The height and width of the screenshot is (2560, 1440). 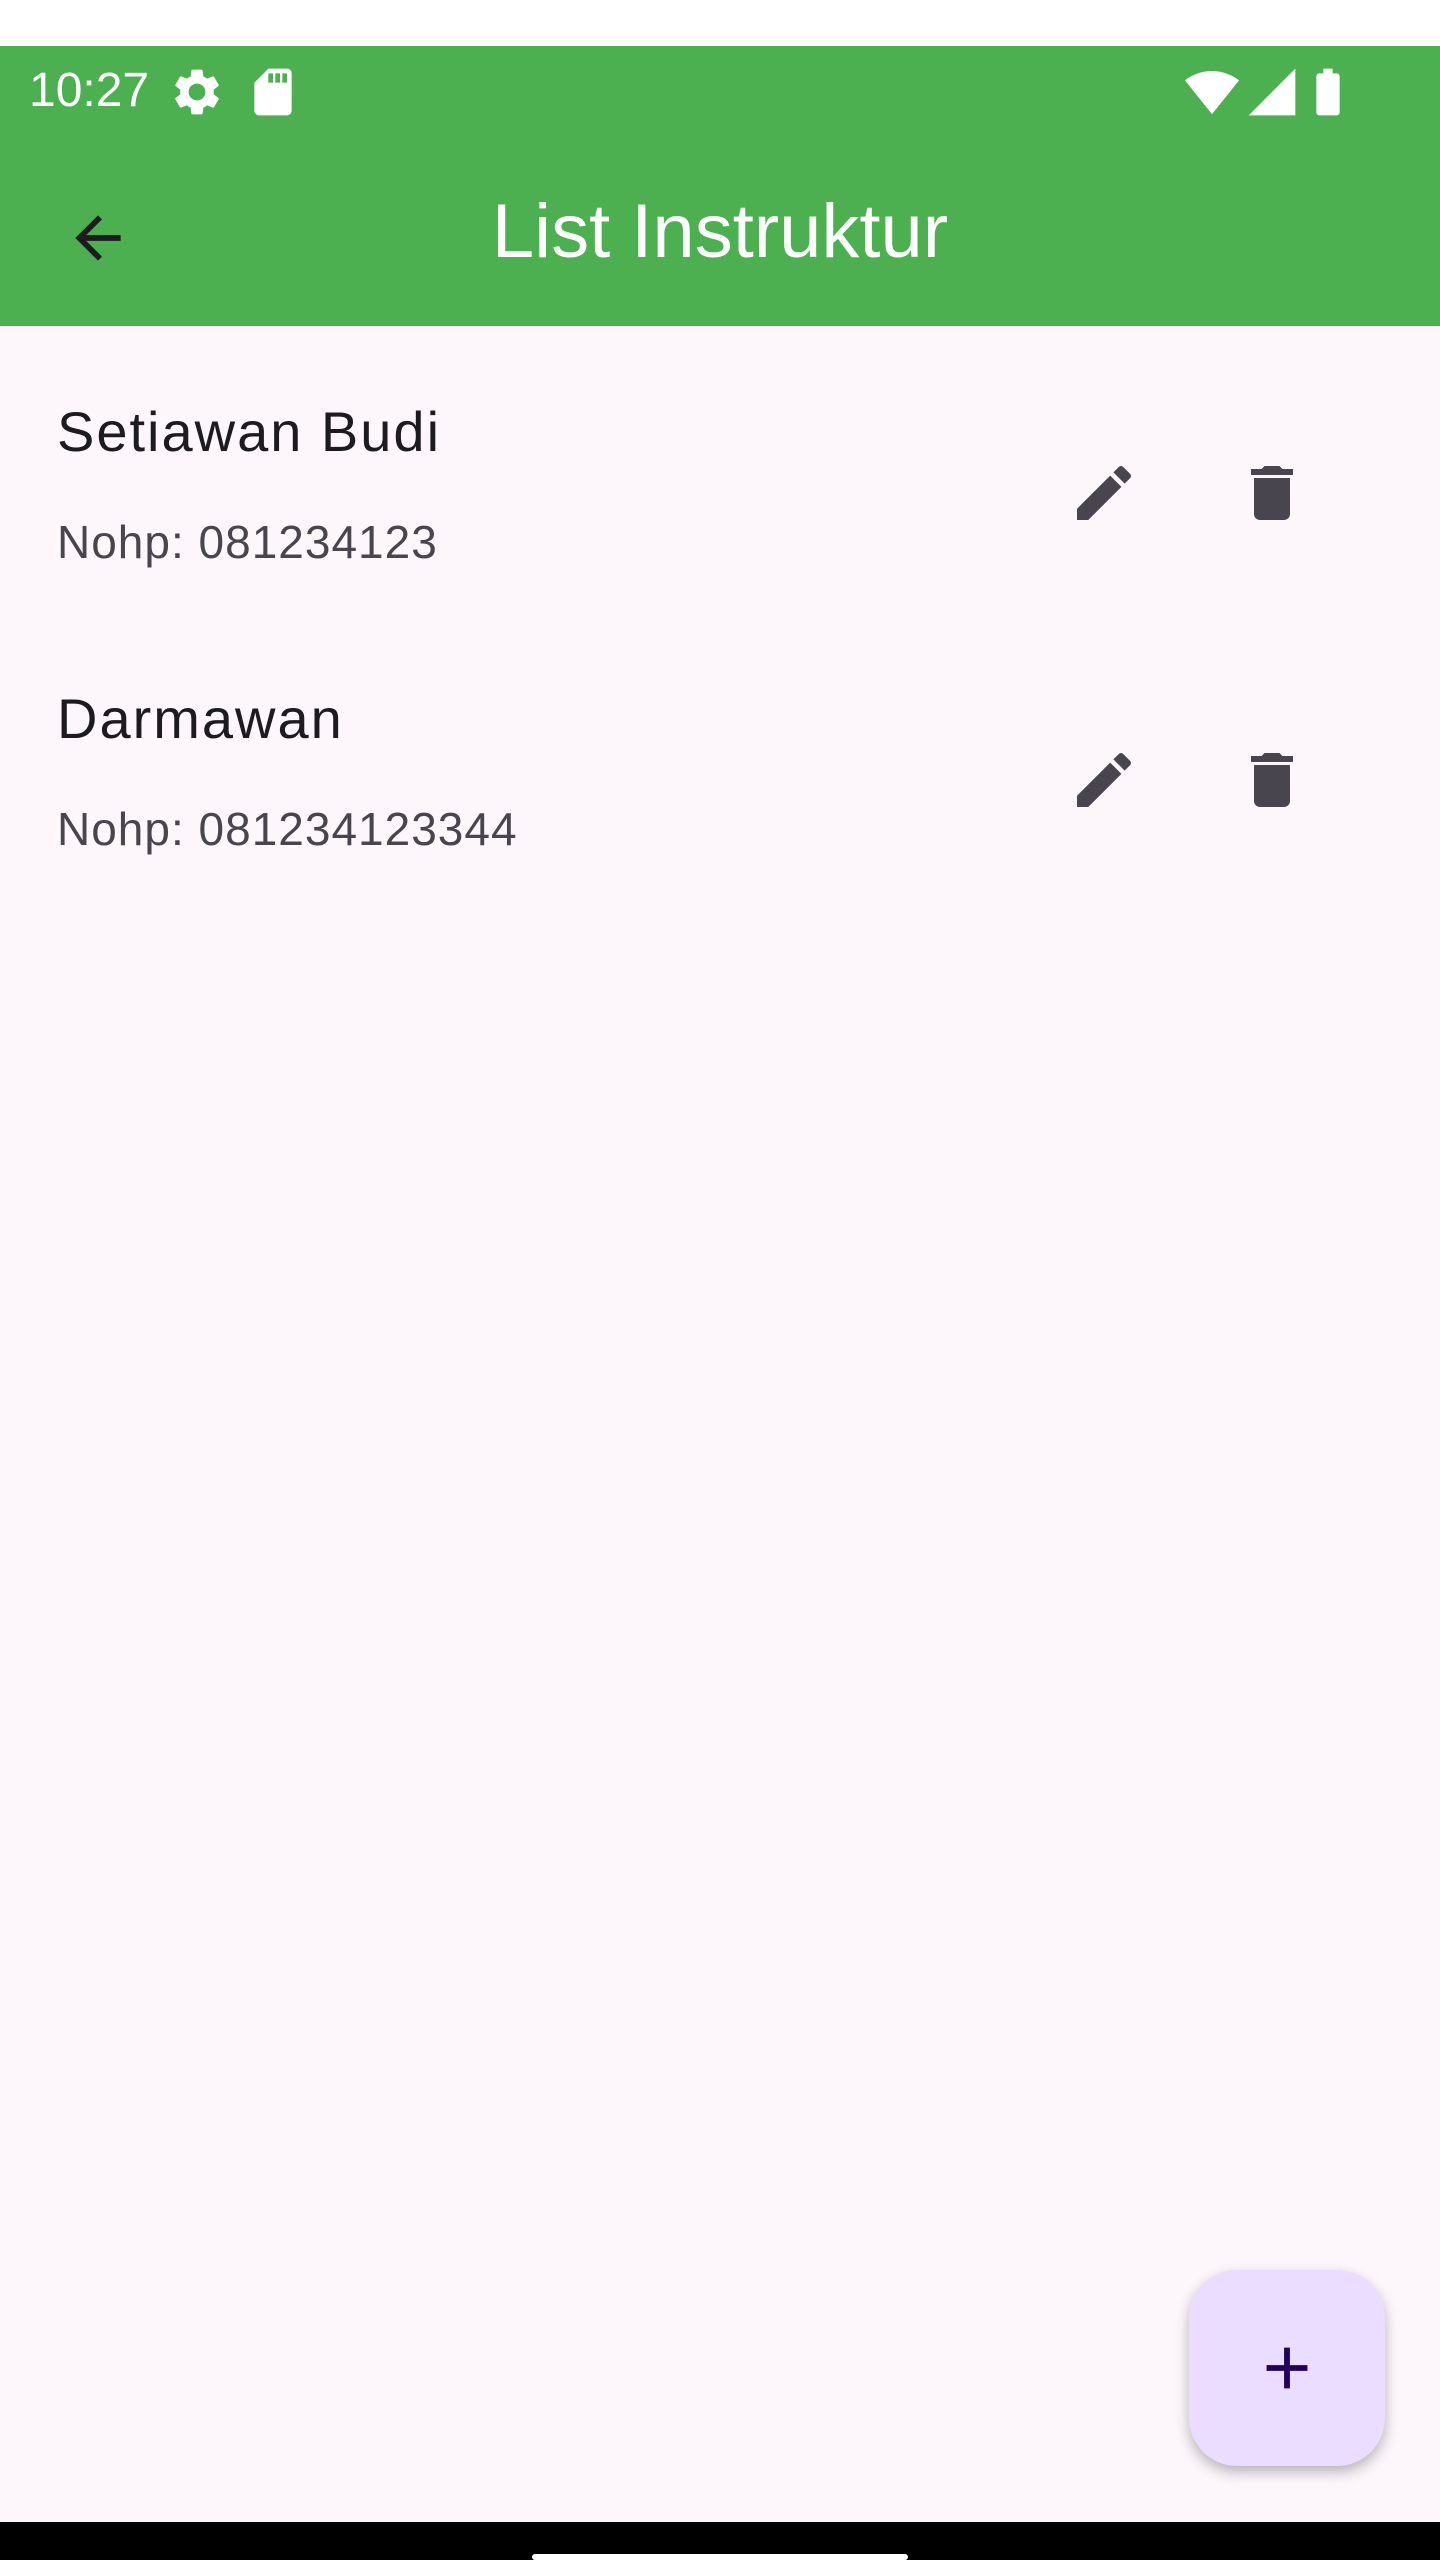 What do you see at coordinates (720, 2541) in the screenshot?
I see `navigation-bar` at bounding box center [720, 2541].